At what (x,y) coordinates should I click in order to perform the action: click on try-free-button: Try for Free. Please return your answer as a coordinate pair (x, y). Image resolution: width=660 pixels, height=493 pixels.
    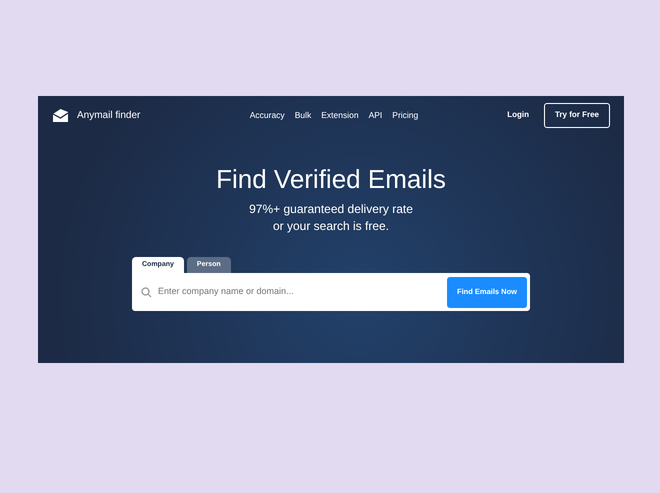
    Looking at the image, I should click on (577, 115).